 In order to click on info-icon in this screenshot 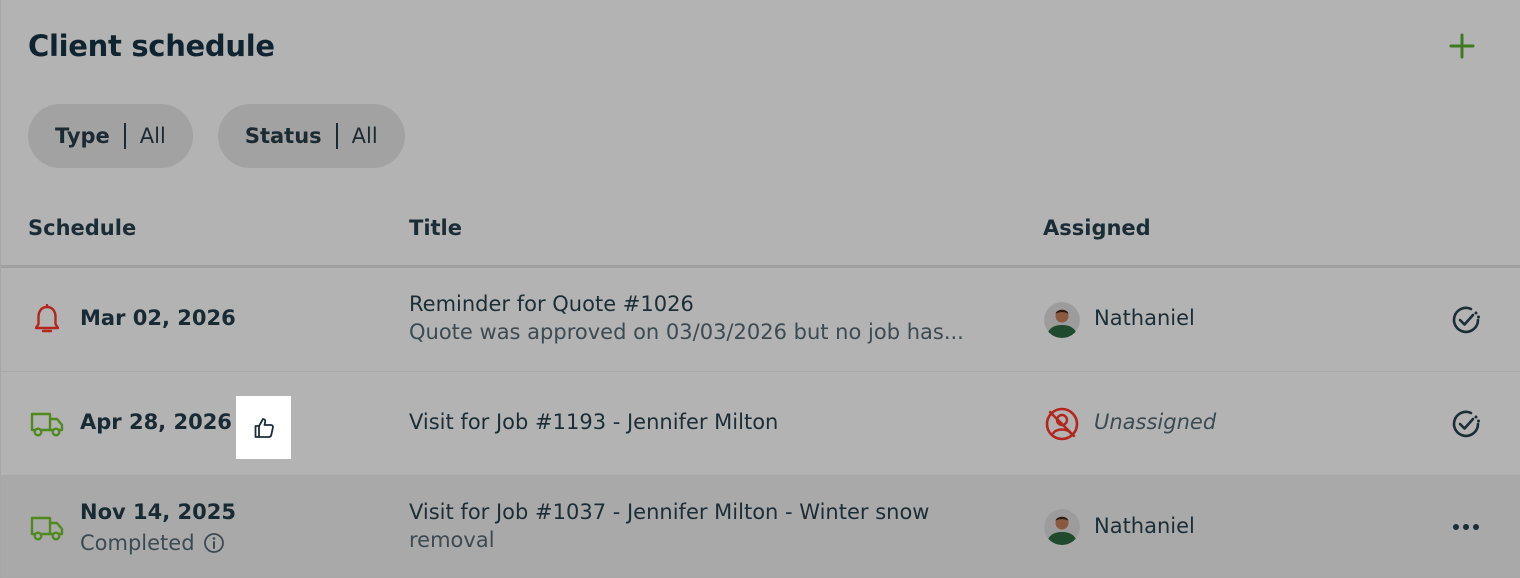, I will do `click(214, 543)`.